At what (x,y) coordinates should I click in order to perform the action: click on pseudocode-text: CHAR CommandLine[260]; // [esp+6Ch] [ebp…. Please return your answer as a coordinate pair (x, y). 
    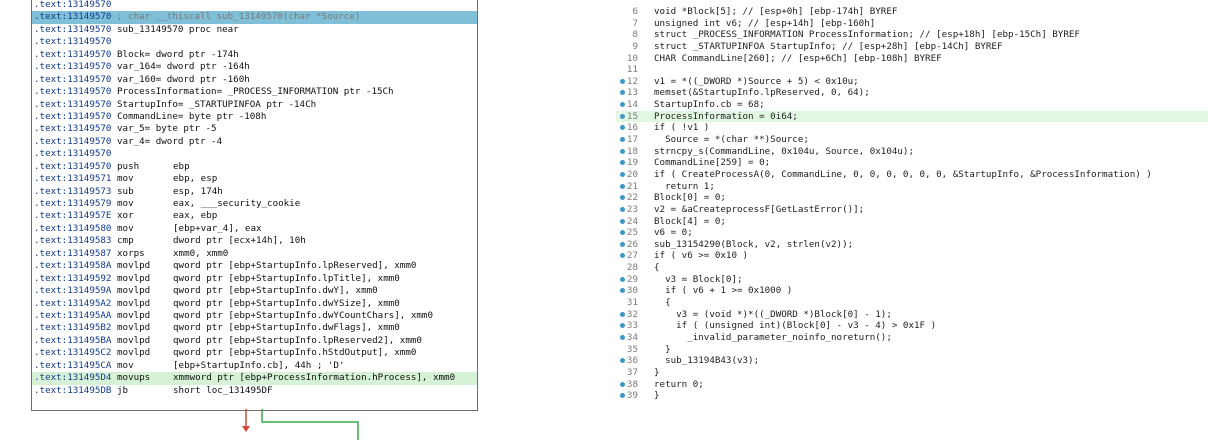
    Looking at the image, I should click on (798, 58).